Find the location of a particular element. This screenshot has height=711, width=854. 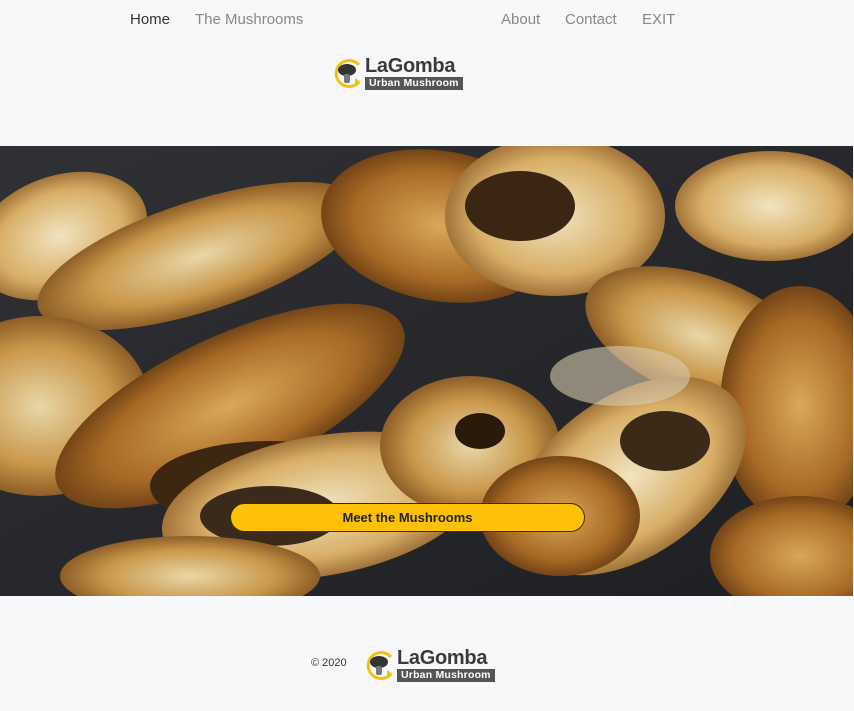

footer-logo: LaGomba Urban Mushroom is located at coordinates (429, 665).